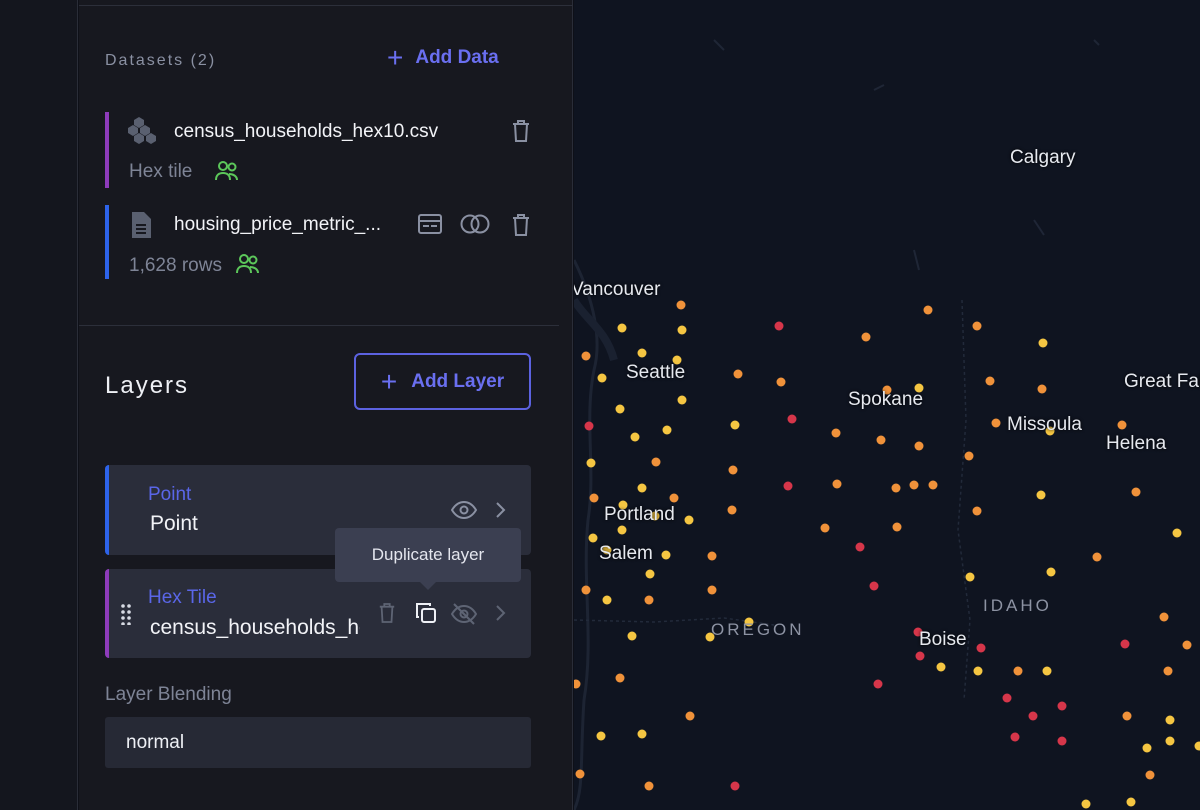 This screenshot has width=1200, height=810. I want to click on dataset-subtitle: 1,628 rows, so click(175, 265).